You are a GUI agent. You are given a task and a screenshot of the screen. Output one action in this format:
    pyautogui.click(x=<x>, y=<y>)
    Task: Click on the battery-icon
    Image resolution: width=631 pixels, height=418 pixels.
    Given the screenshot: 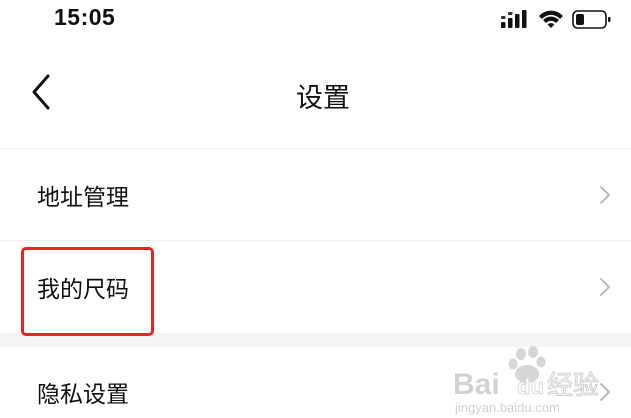 What is the action you would take?
    pyautogui.click(x=591, y=19)
    